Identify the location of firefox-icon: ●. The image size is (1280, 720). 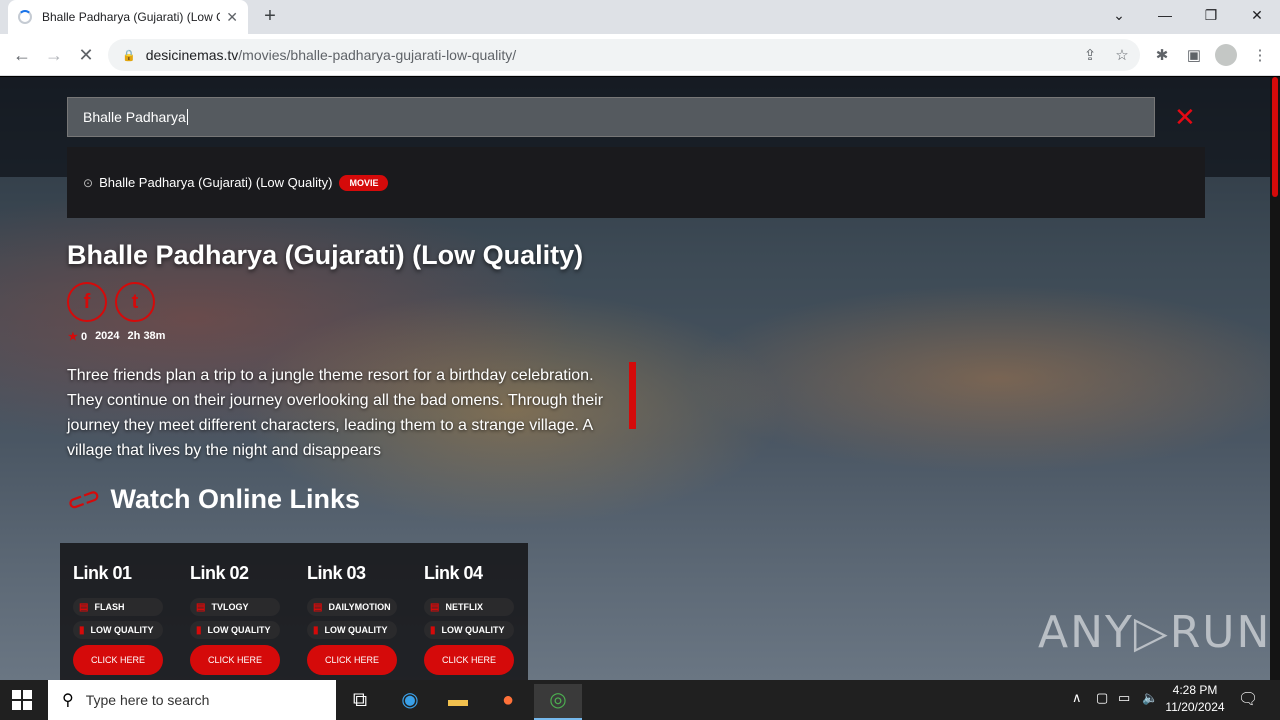
(508, 702).